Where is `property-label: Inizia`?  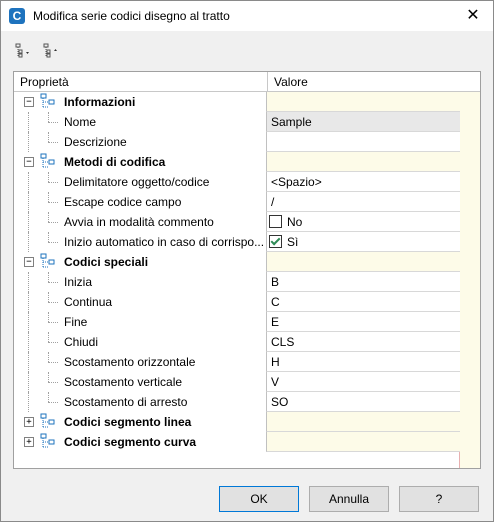 property-label: Inizia is located at coordinates (78, 282).